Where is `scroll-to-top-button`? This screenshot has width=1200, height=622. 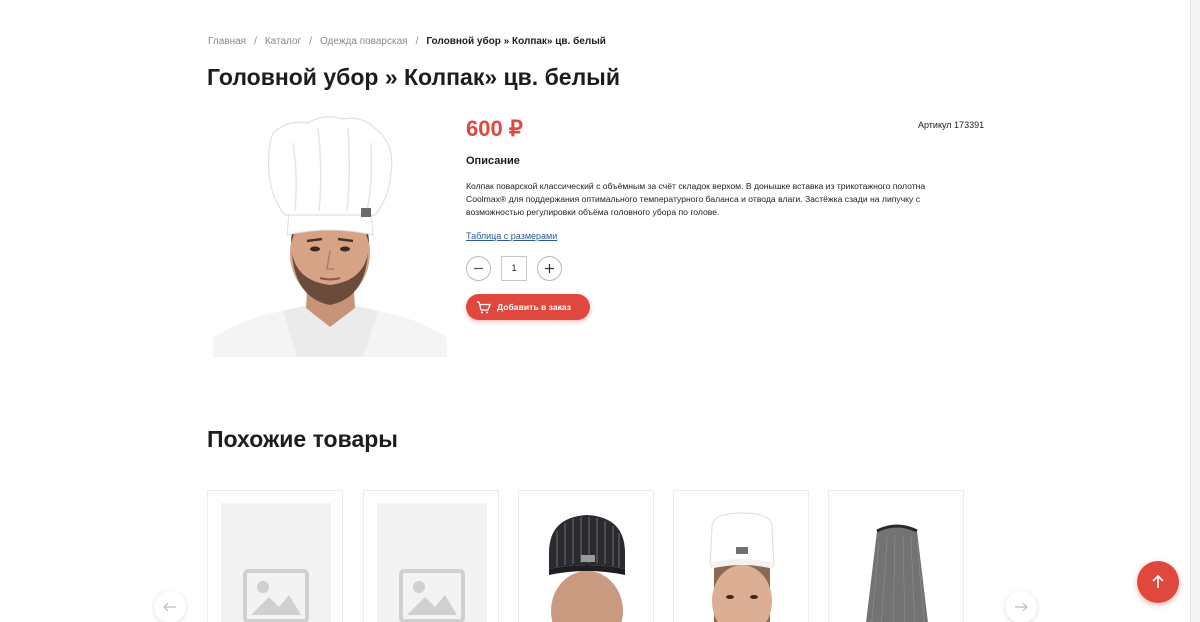 scroll-to-top-button is located at coordinates (1158, 582).